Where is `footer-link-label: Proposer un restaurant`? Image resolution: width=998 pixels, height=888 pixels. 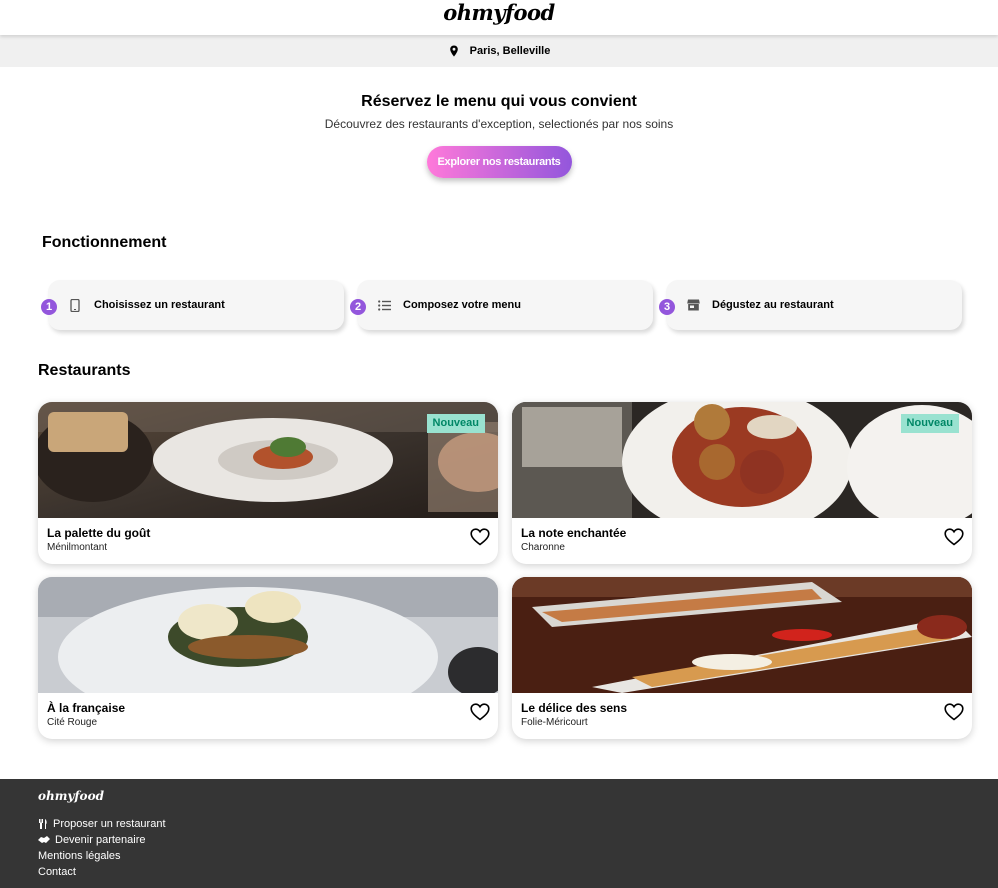 footer-link-label: Proposer un restaurant is located at coordinates (109, 824).